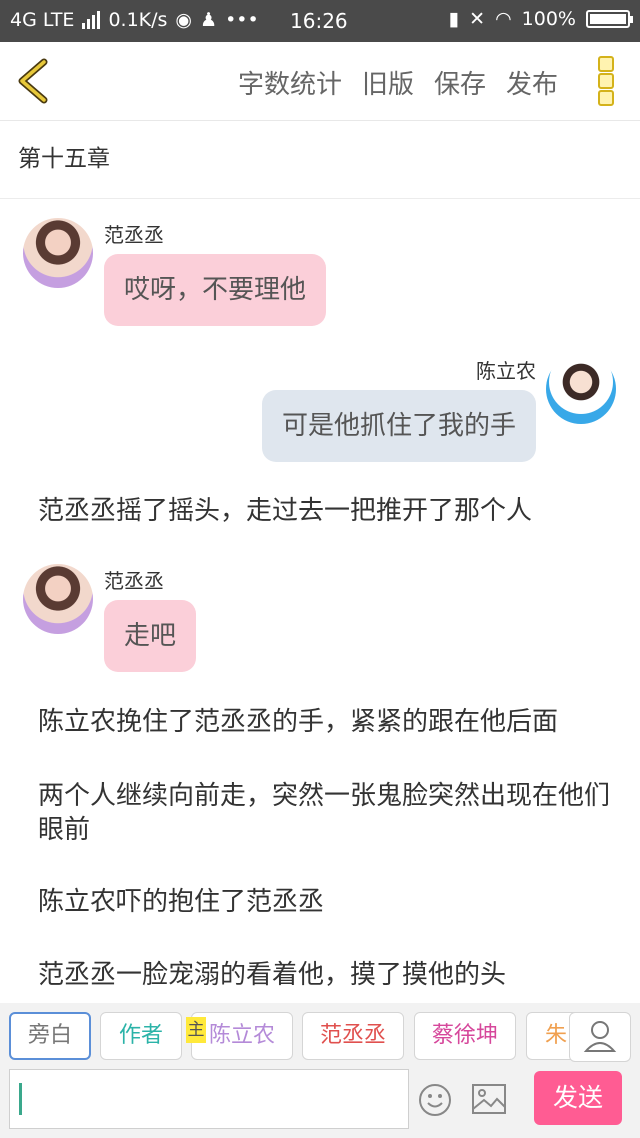 The height and width of the screenshot is (1138, 640). Describe the element at coordinates (91, 20) in the screenshot. I see `signal-icon` at that location.